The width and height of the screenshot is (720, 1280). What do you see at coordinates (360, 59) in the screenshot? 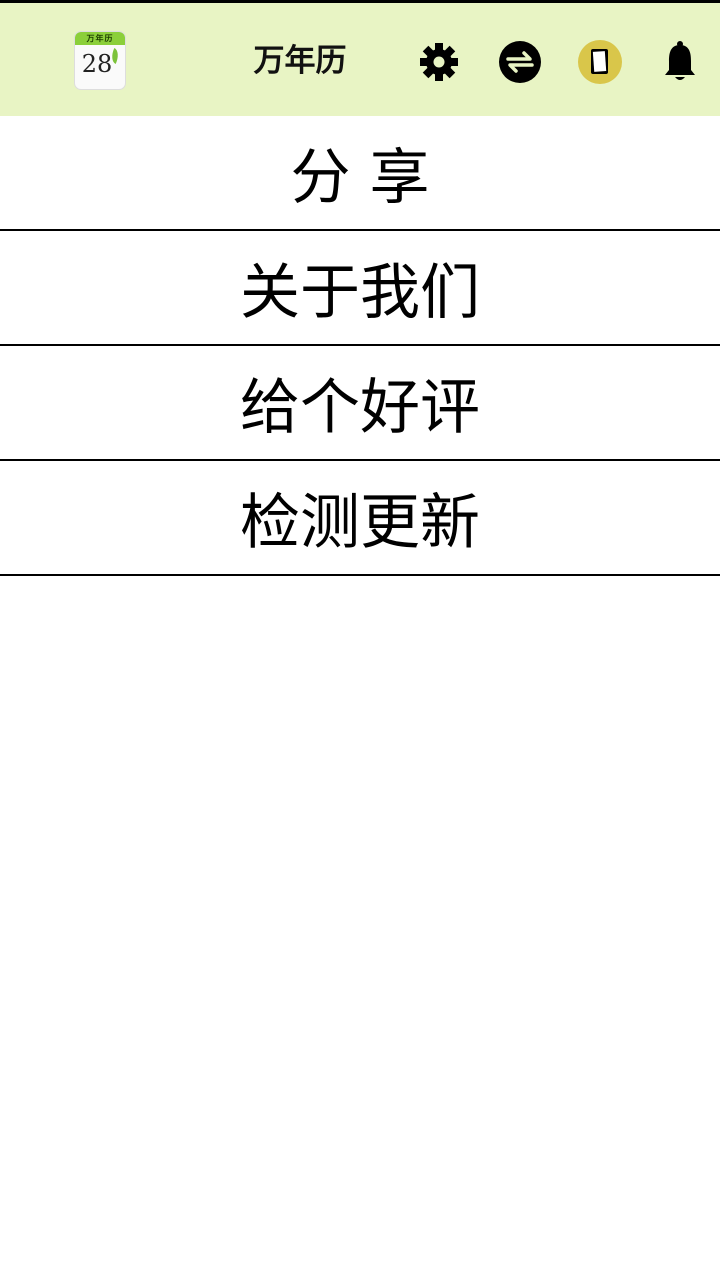
I see `top-toolbar: 万年历 28 万年历` at bounding box center [360, 59].